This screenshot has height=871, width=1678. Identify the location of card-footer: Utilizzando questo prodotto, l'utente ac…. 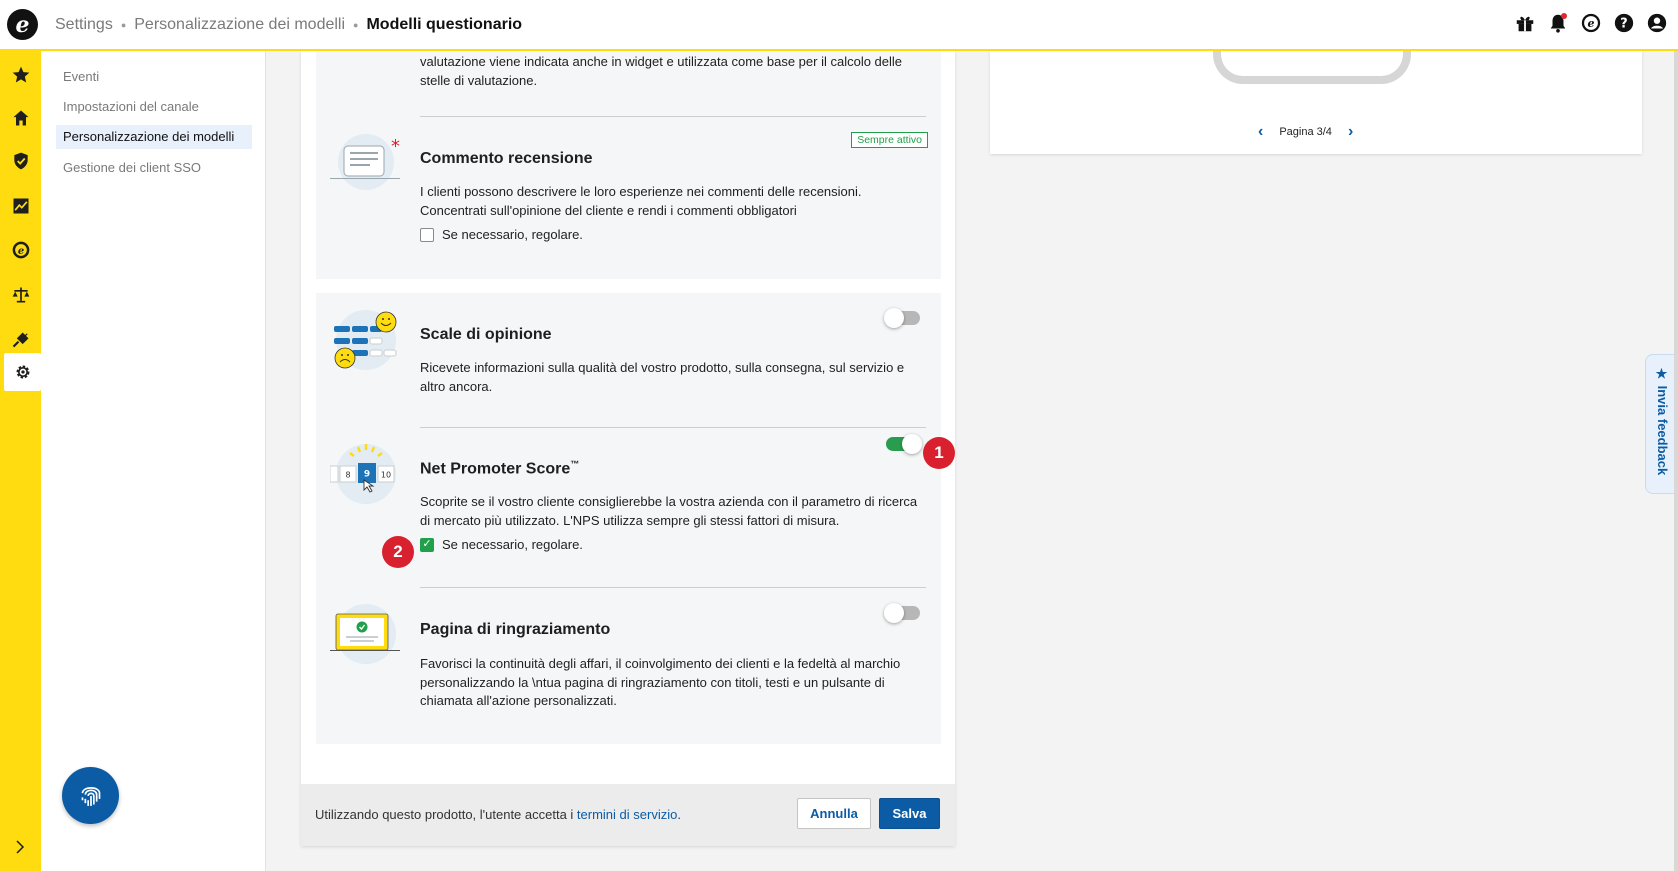
(628, 815).